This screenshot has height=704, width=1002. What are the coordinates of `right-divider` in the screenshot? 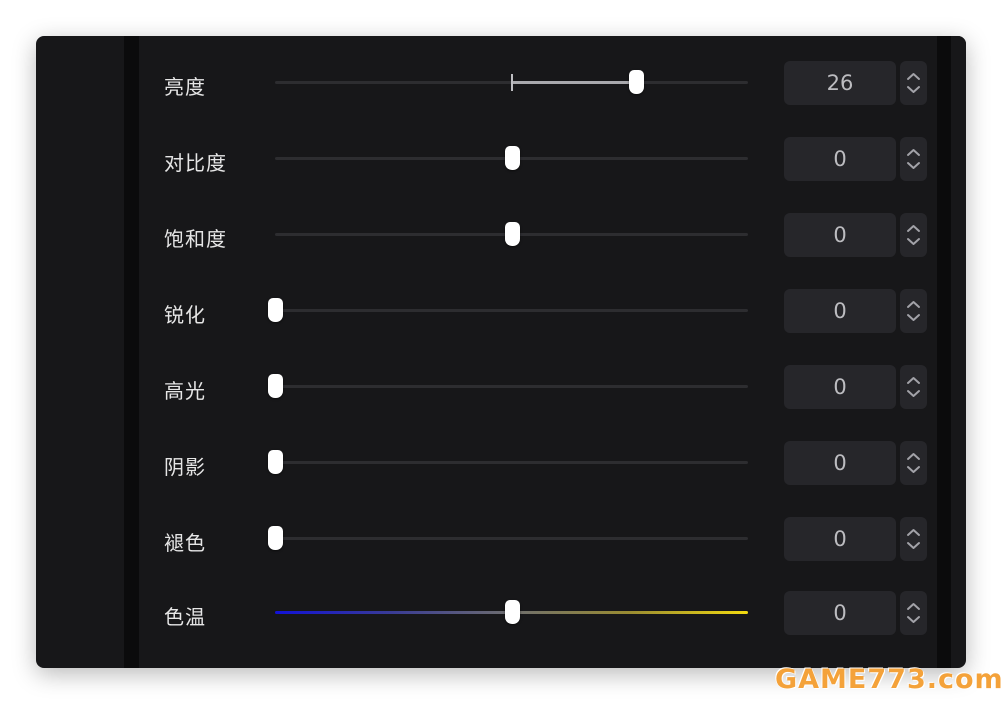 It's located at (944, 352).